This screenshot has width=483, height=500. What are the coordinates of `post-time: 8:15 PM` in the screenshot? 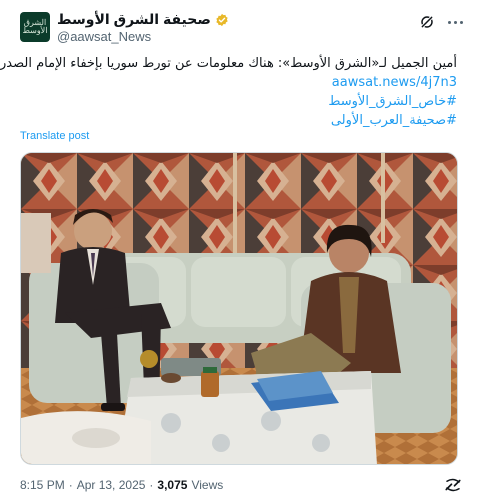 It's located at (42, 485).